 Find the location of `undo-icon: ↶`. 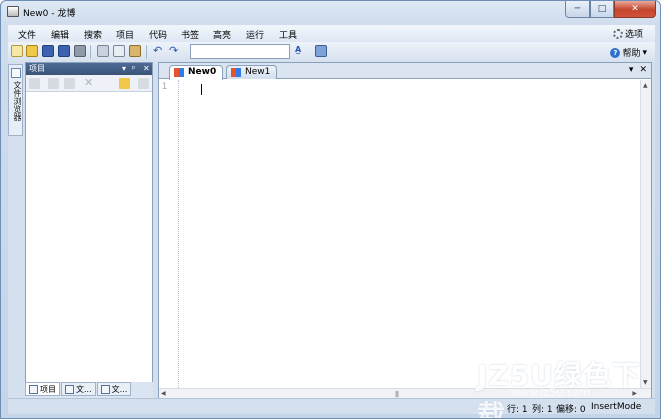

undo-icon: ↶ is located at coordinates (159, 51).